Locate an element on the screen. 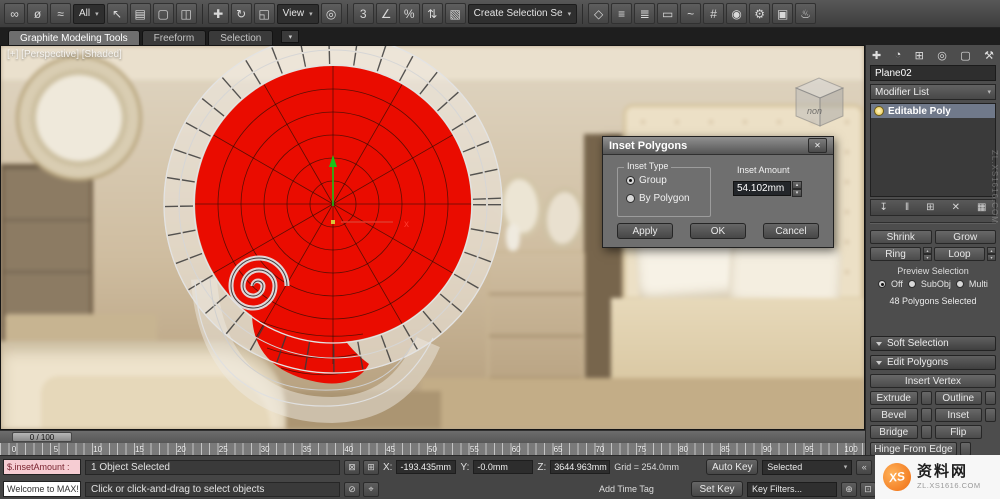  hinge-from-edge-settings-button is located at coordinates (965, 449).